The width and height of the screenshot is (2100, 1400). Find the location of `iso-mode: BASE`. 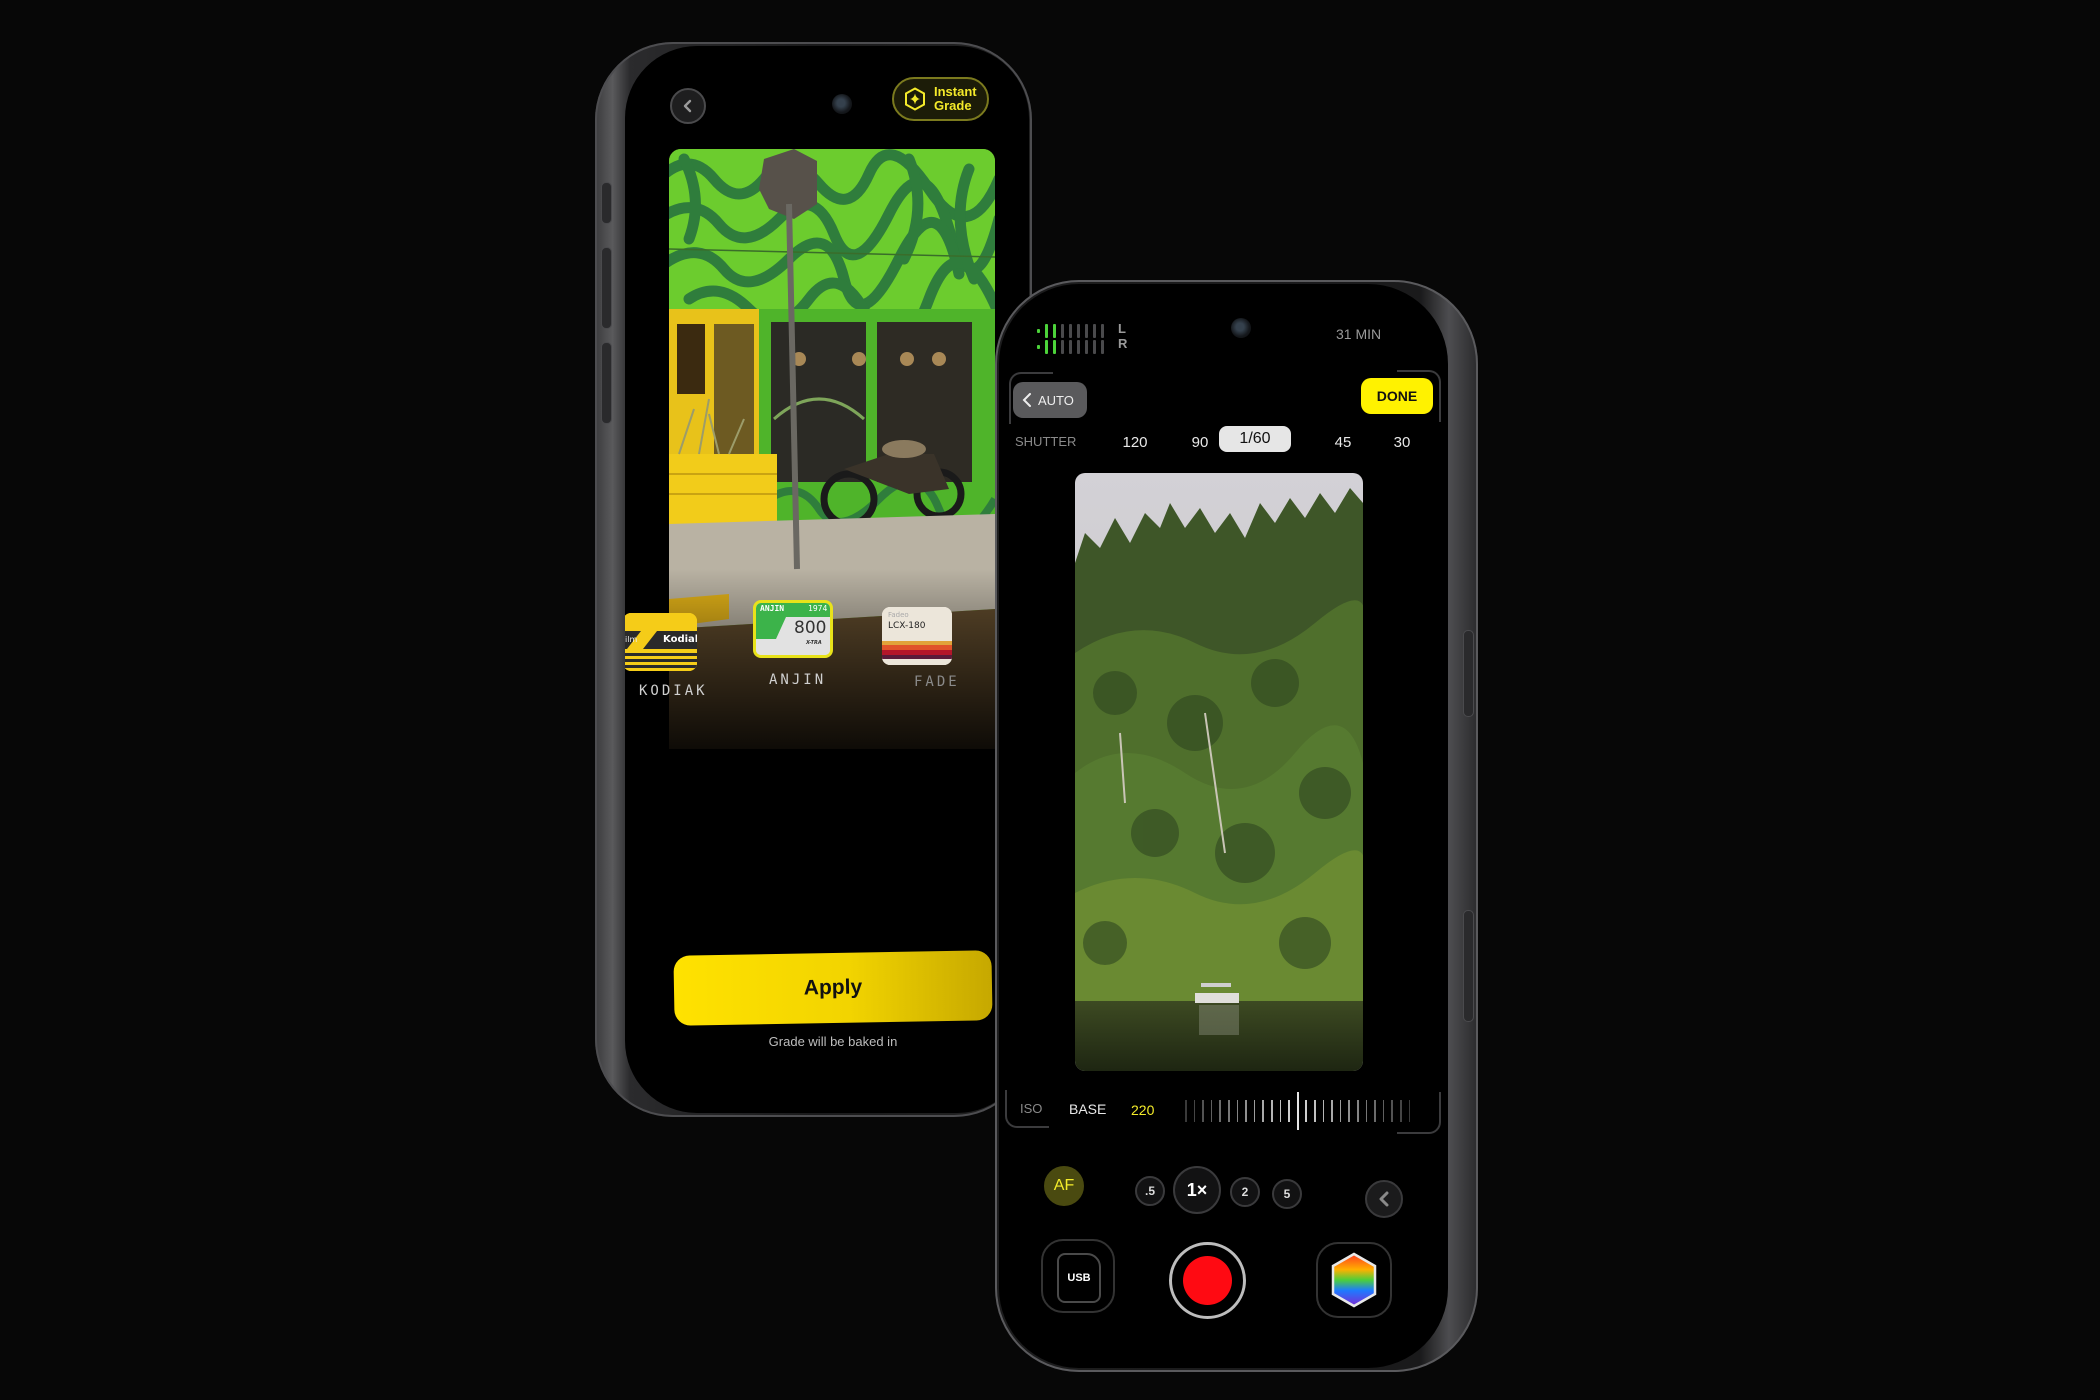

iso-mode: BASE is located at coordinates (1088, 1109).